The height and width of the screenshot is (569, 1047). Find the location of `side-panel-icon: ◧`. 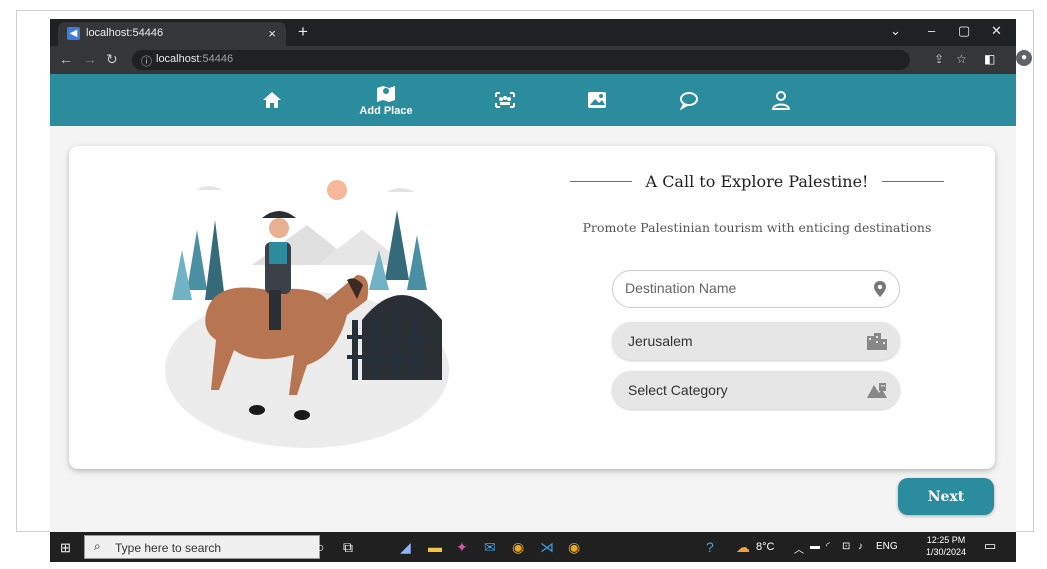

side-panel-icon: ◧ is located at coordinates (989, 59).